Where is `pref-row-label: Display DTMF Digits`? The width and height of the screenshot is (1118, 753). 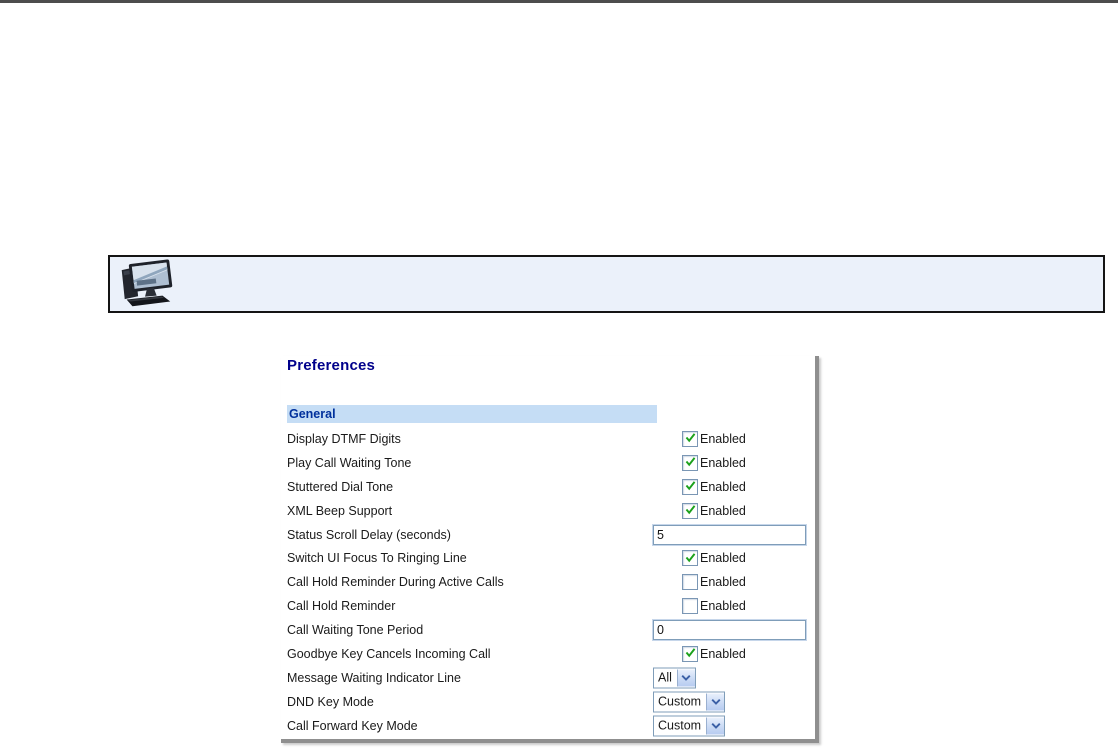
pref-row-label: Display DTMF Digits is located at coordinates (344, 438).